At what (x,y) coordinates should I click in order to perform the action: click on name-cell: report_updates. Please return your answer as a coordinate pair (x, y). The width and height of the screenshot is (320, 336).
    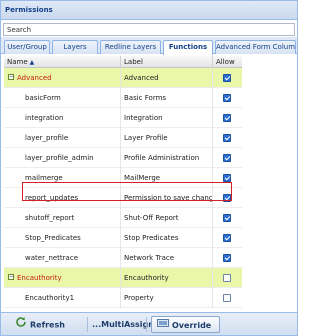
    Looking at the image, I should click on (62, 198).